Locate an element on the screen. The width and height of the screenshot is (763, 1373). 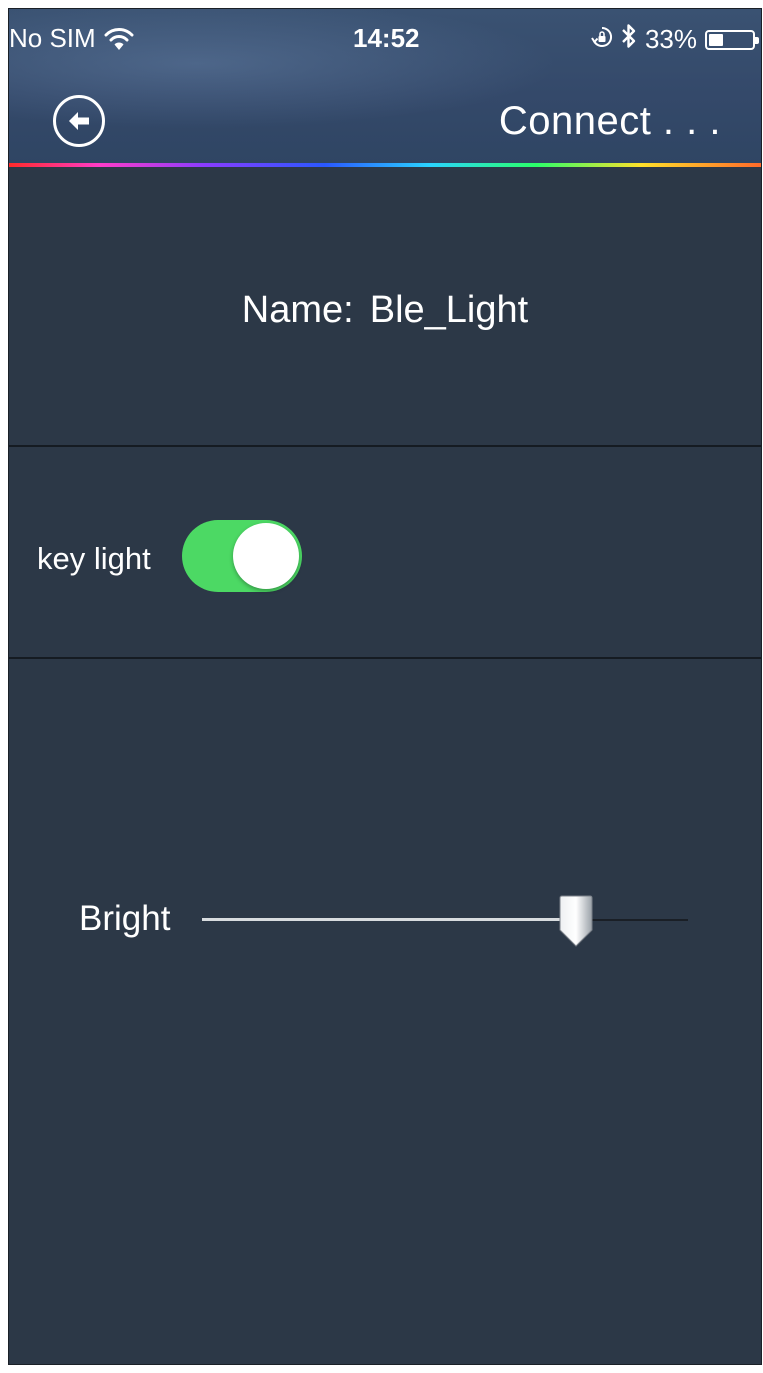
carrier-group: No SIM is located at coordinates (71, 38).